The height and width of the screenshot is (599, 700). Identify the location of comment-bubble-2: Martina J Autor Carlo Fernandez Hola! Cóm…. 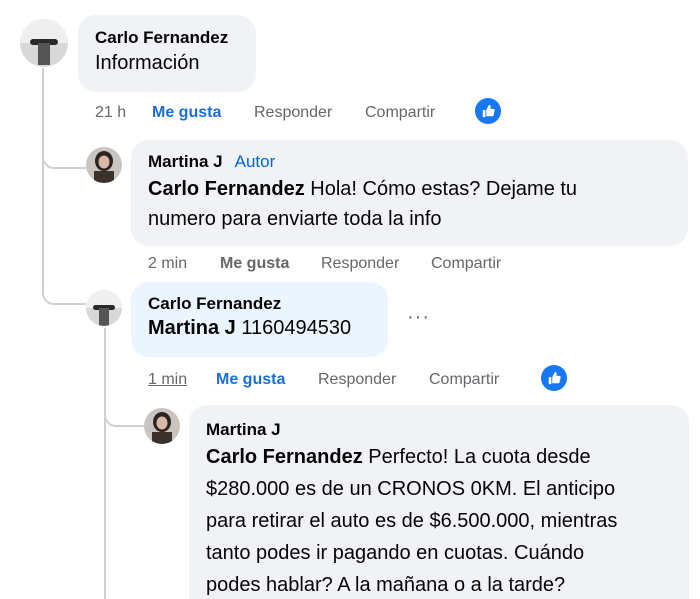
(409, 193).